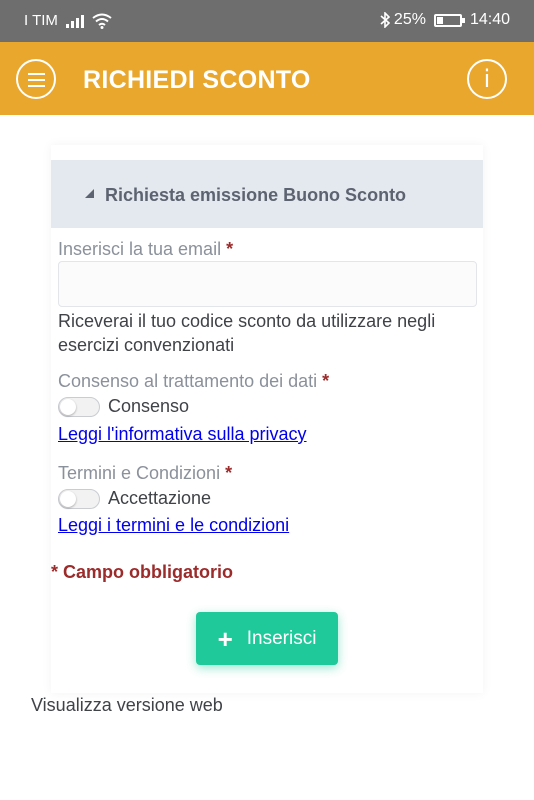 Image resolution: width=534 pixels, height=800 pixels. I want to click on status-bar: I TIM 25% 14:40, so click(267, 21).